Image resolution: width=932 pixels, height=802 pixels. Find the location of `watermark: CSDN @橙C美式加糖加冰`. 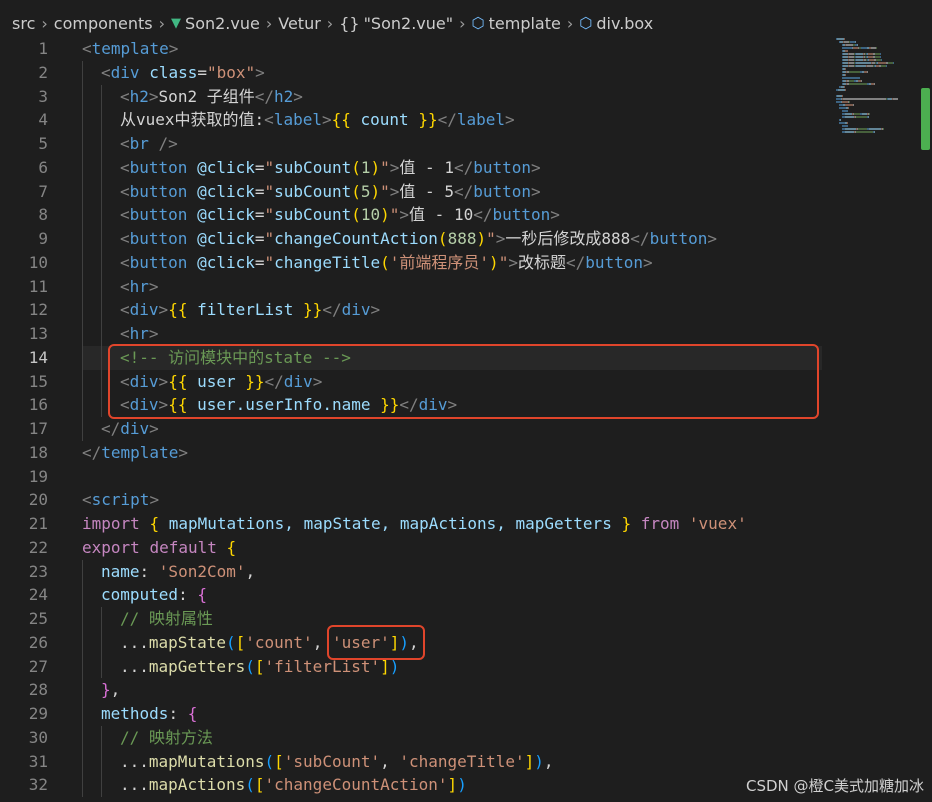

watermark: CSDN @橙C美式加糖加冰 is located at coordinates (834, 786).